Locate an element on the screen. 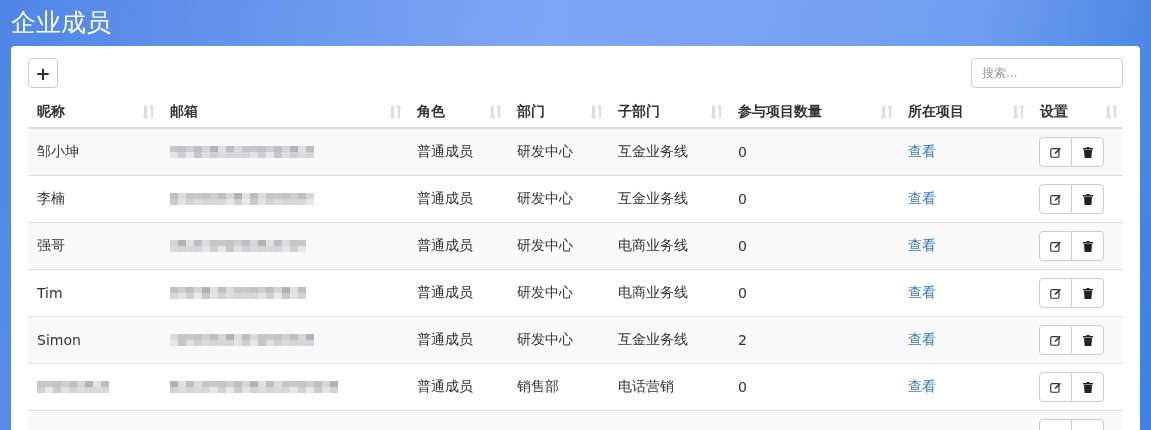 Image resolution: width=1151 pixels, height=430 pixels. column-header: 部门 is located at coordinates (531, 111).